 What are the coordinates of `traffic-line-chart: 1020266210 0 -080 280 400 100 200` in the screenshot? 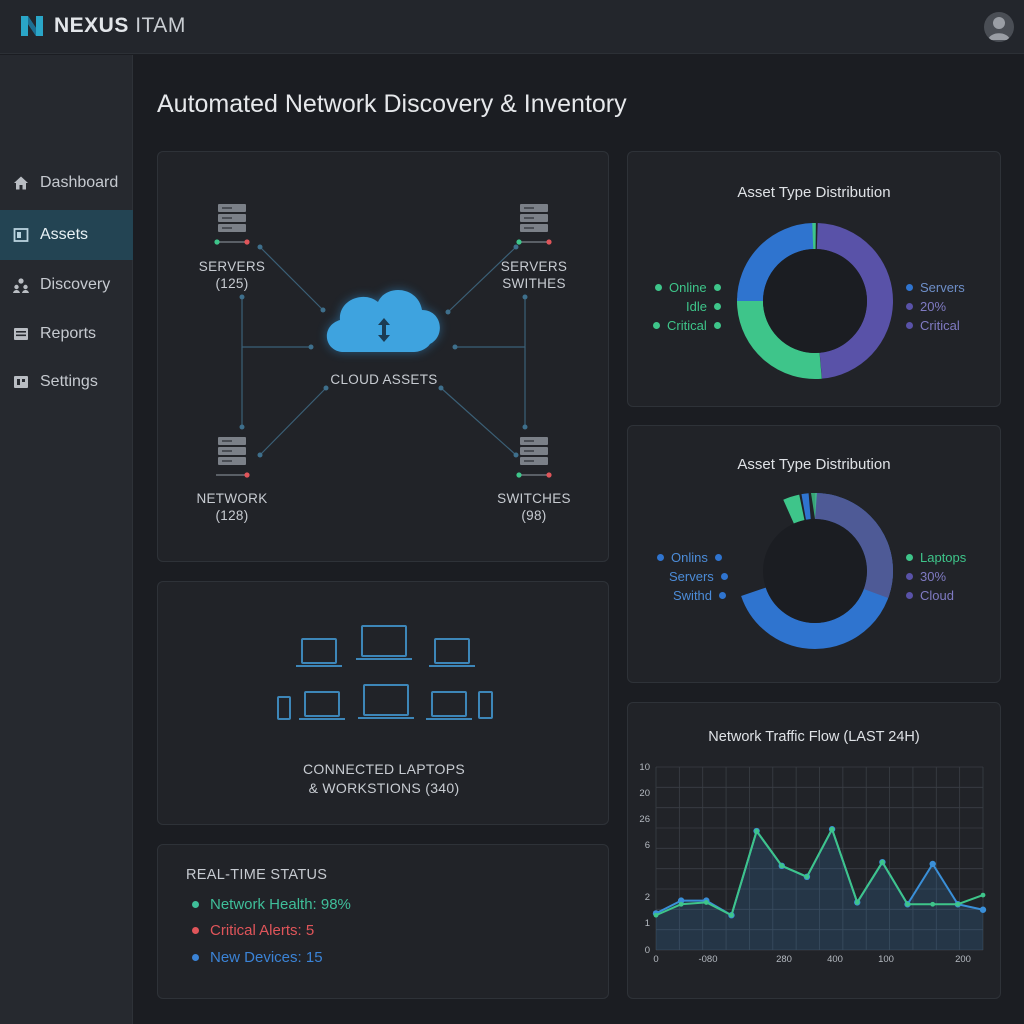 It's located at (815, 851).